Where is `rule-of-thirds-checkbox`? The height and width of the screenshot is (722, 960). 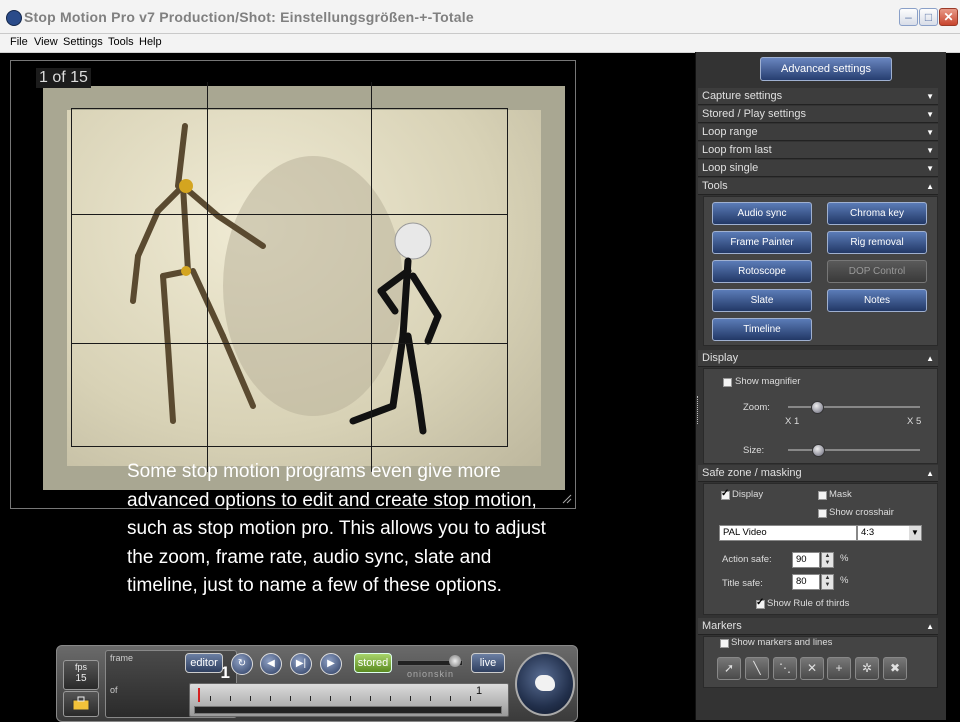 rule-of-thirds-checkbox is located at coordinates (760, 603).